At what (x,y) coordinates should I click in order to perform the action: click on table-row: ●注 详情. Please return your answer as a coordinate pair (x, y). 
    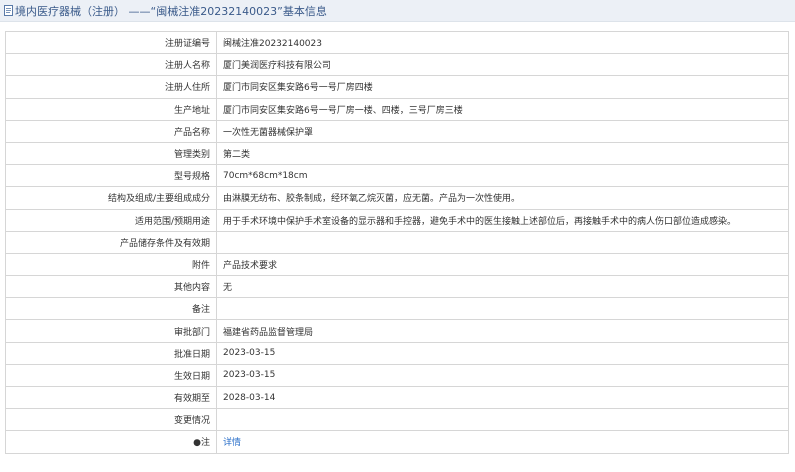
    Looking at the image, I should click on (397, 442).